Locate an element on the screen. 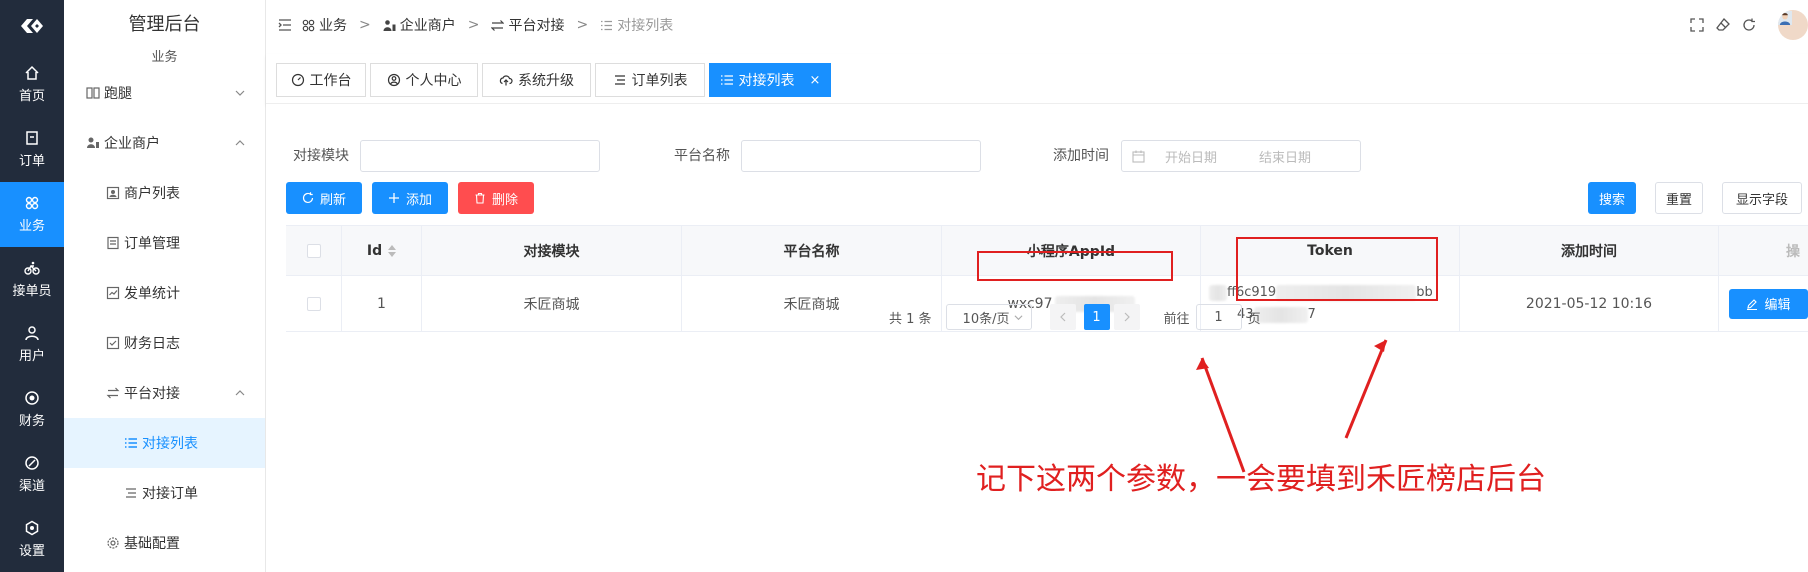 The width and height of the screenshot is (1808, 572). col-id: Id is located at coordinates (382, 250).